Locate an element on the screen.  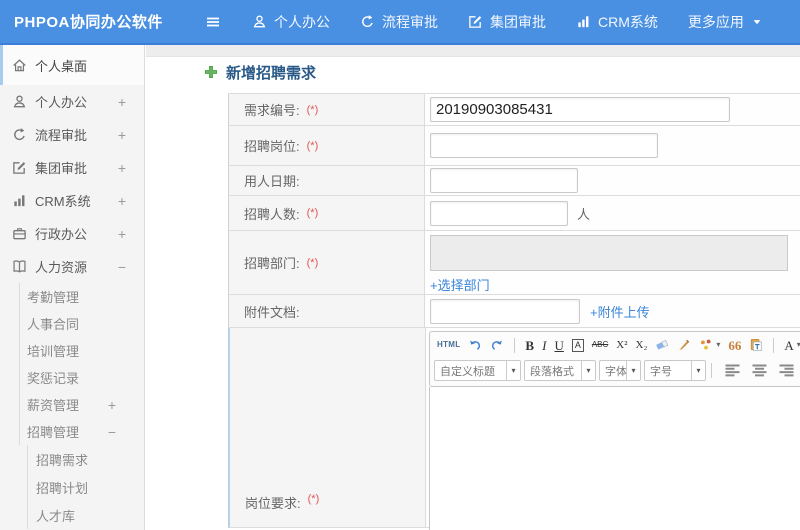
sidebar-item-label: 个人办公 is located at coordinates (61, 102).